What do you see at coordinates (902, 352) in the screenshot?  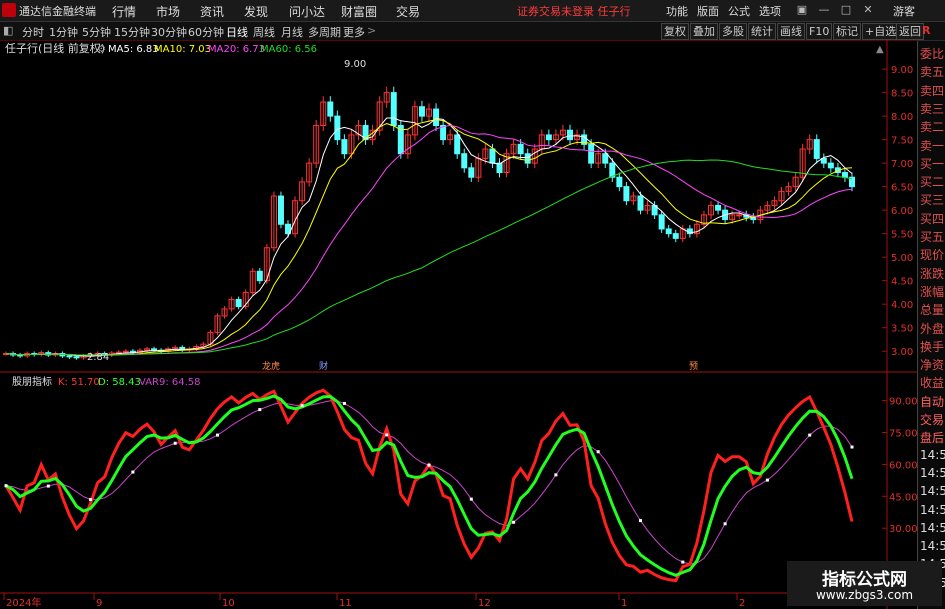 I see `price-tick-label: 3.00` at bounding box center [902, 352].